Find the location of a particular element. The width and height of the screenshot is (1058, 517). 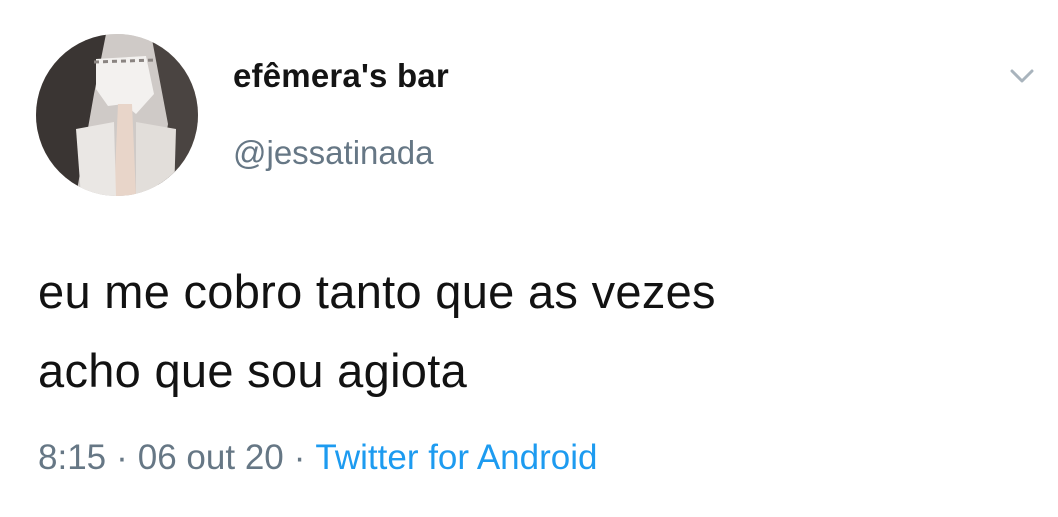

user-handle: @jessatinada is located at coordinates (333, 153).